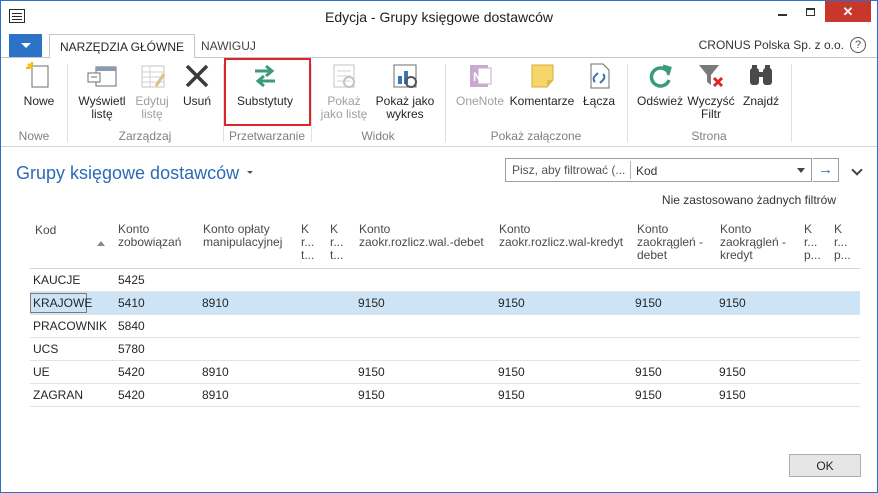 This screenshot has height=493, width=878. I want to click on refresh-button: Odśwież, so click(660, 84).